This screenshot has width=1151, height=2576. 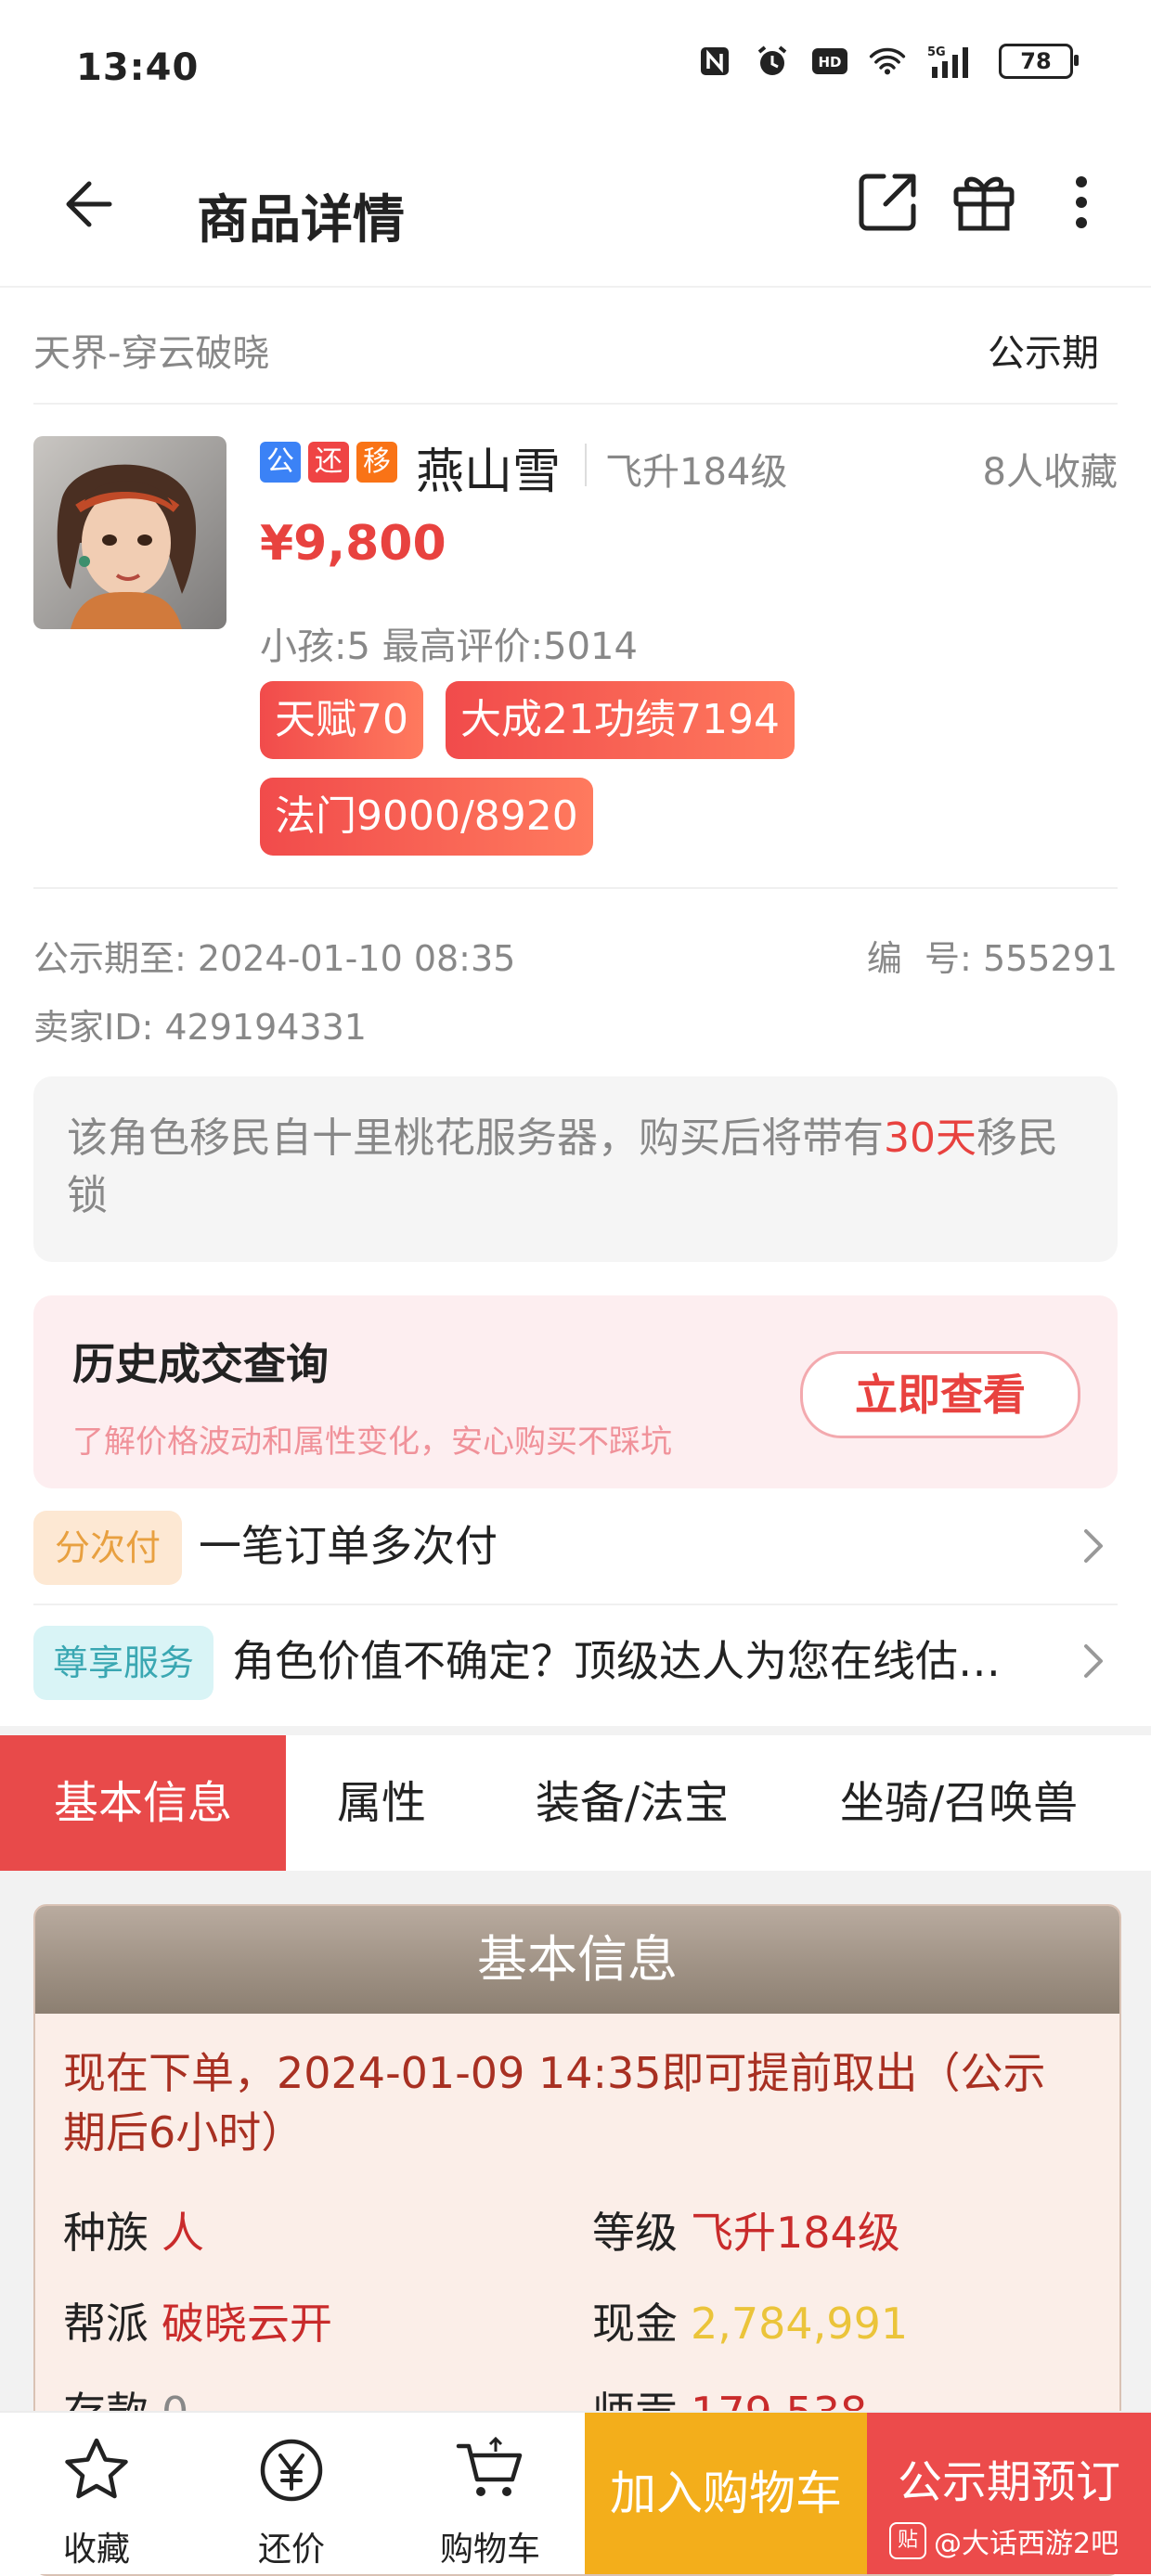 What do you see at coordinates (919, 958) in the screenshot?
I see `item-number-label: 编 号:` at bounding box center [919, 958].